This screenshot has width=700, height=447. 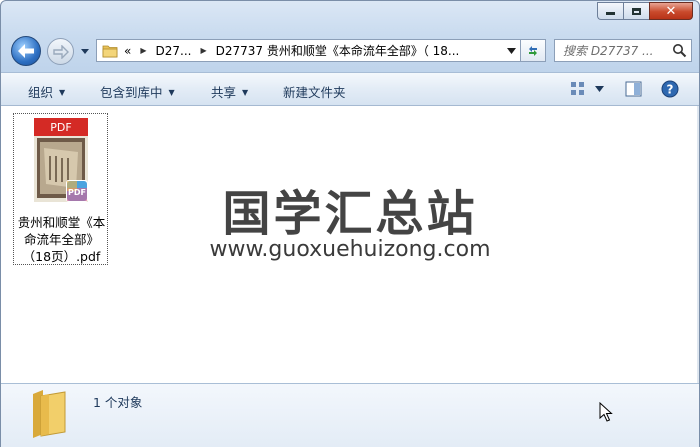 I want to click on history-dropdown-icon, so click(x=85, y=51).